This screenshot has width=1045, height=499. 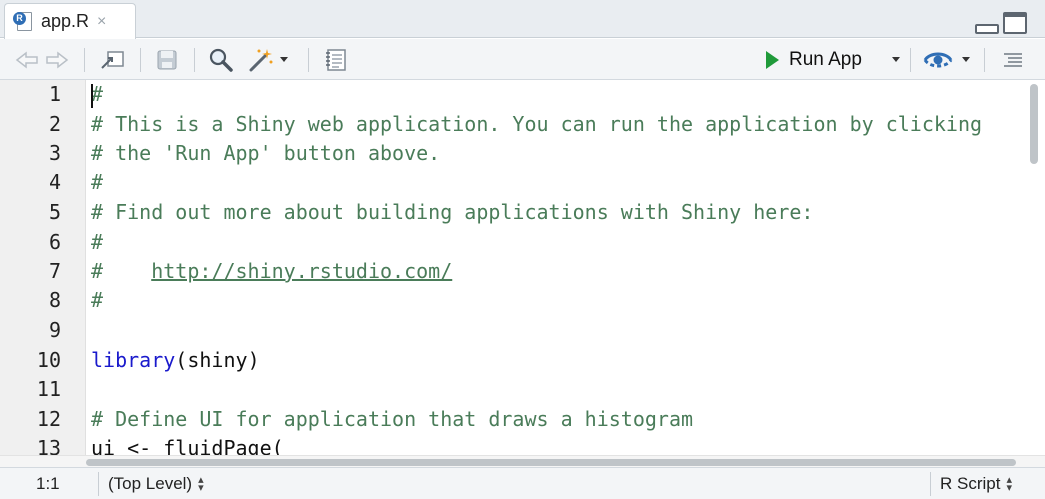 I want to click on line-number: 4, so click(x=54, y=182).